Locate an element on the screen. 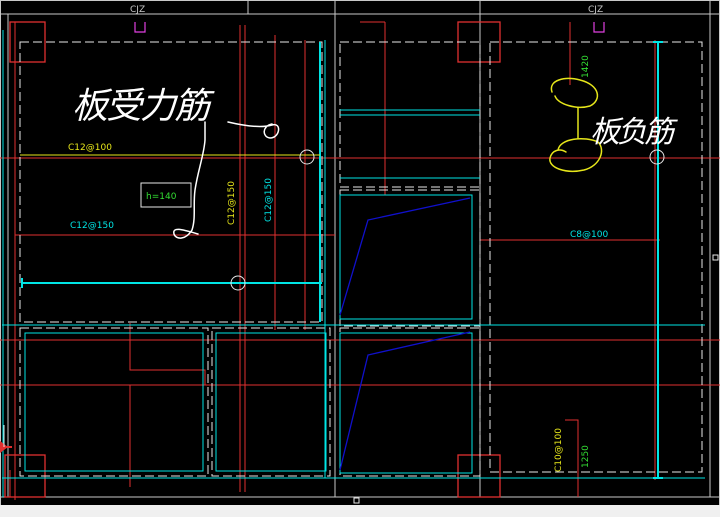 This screenshot has height=517, width=720. stair-braces is located at coordinates (405, 334).